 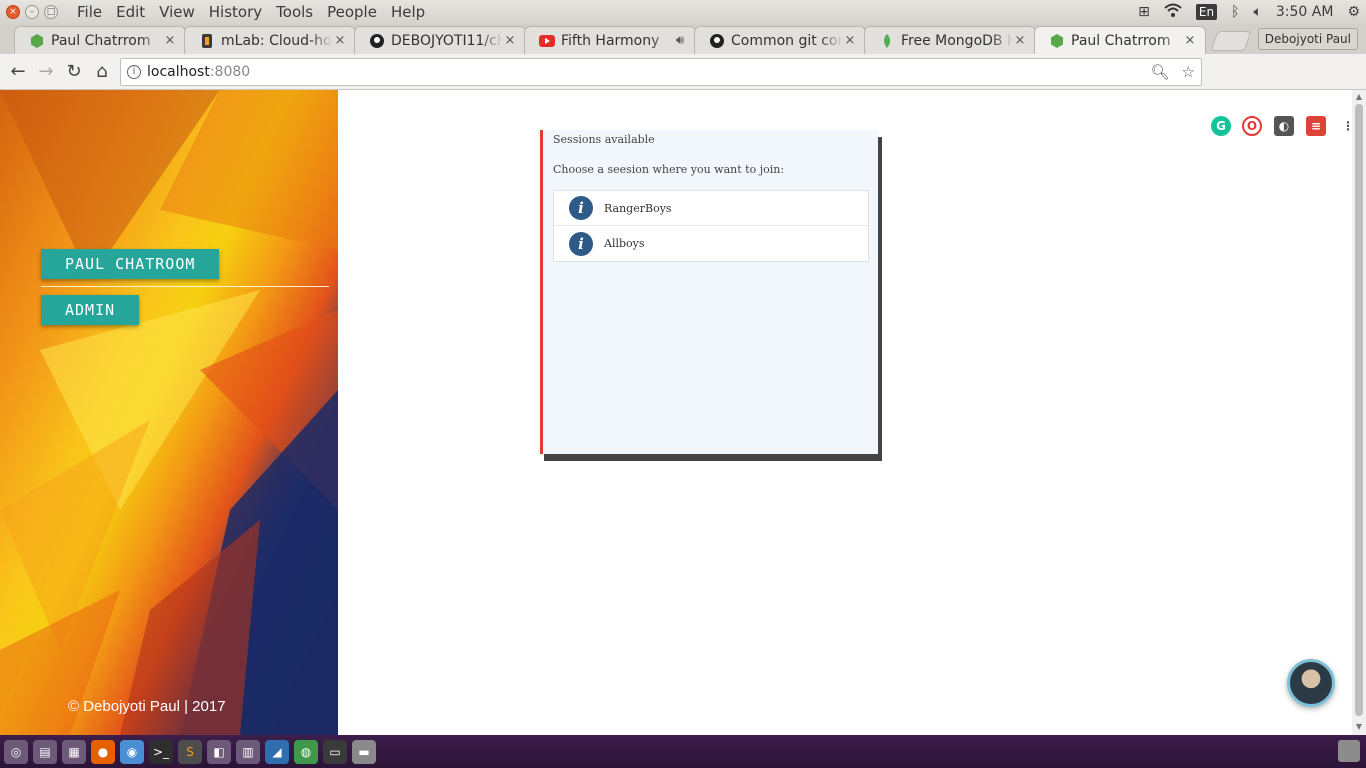 I want to click on archive-icon: ▦, so click(x=74, y=751).